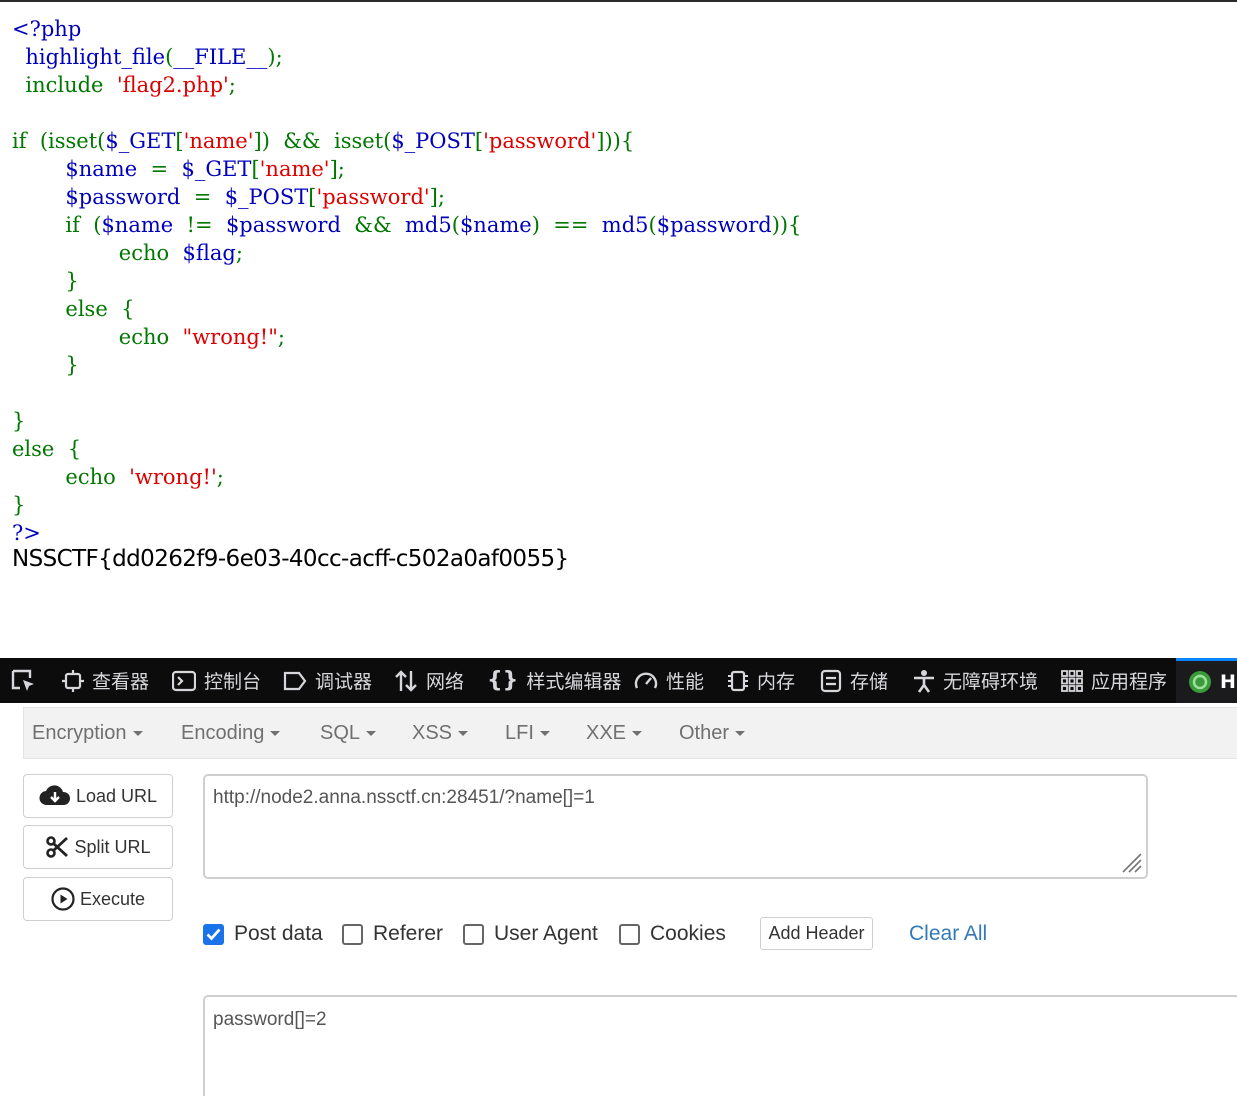  I want to click on tab-style-editor: {} 样式编辑器, so click(554, 680).